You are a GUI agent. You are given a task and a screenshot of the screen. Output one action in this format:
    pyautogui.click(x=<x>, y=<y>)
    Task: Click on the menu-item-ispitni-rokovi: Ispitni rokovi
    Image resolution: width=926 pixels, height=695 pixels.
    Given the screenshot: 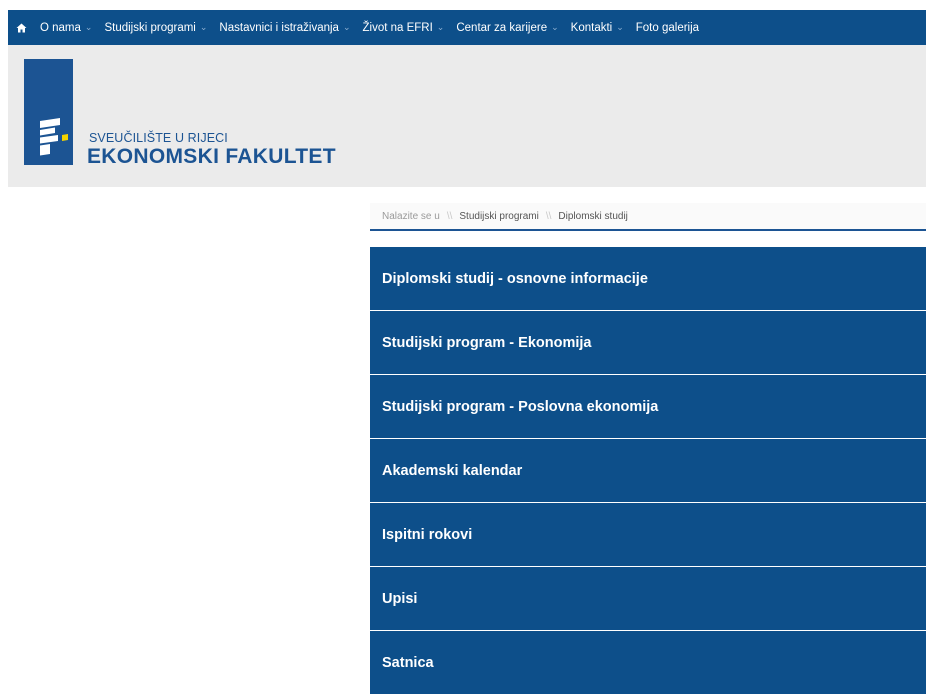 What is the action you would take?
    pyautogui.click(x=648, y=535)
    